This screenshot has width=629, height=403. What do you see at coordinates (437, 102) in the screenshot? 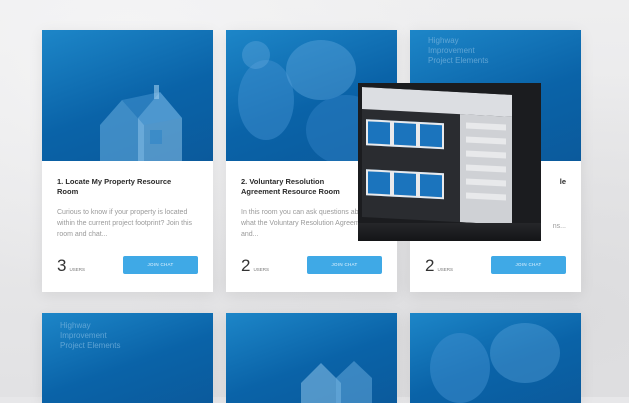
I see `screen-header` at bounding box center [437, 102].